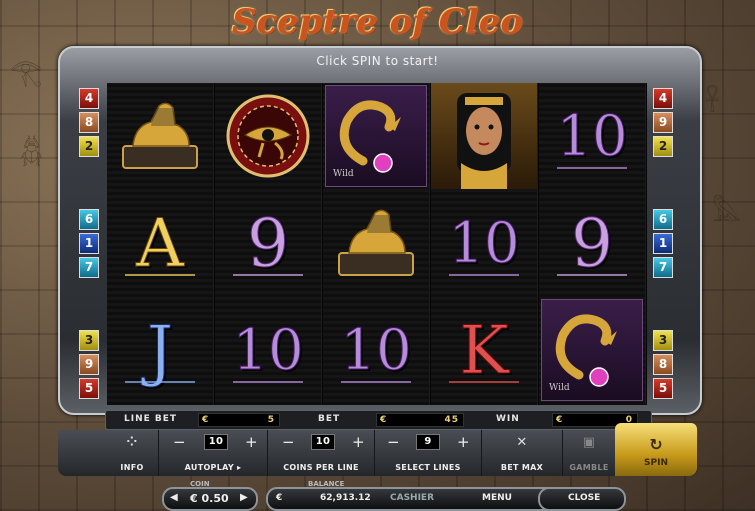  I want to click on line-bet-value: 5, so click(271, 420).